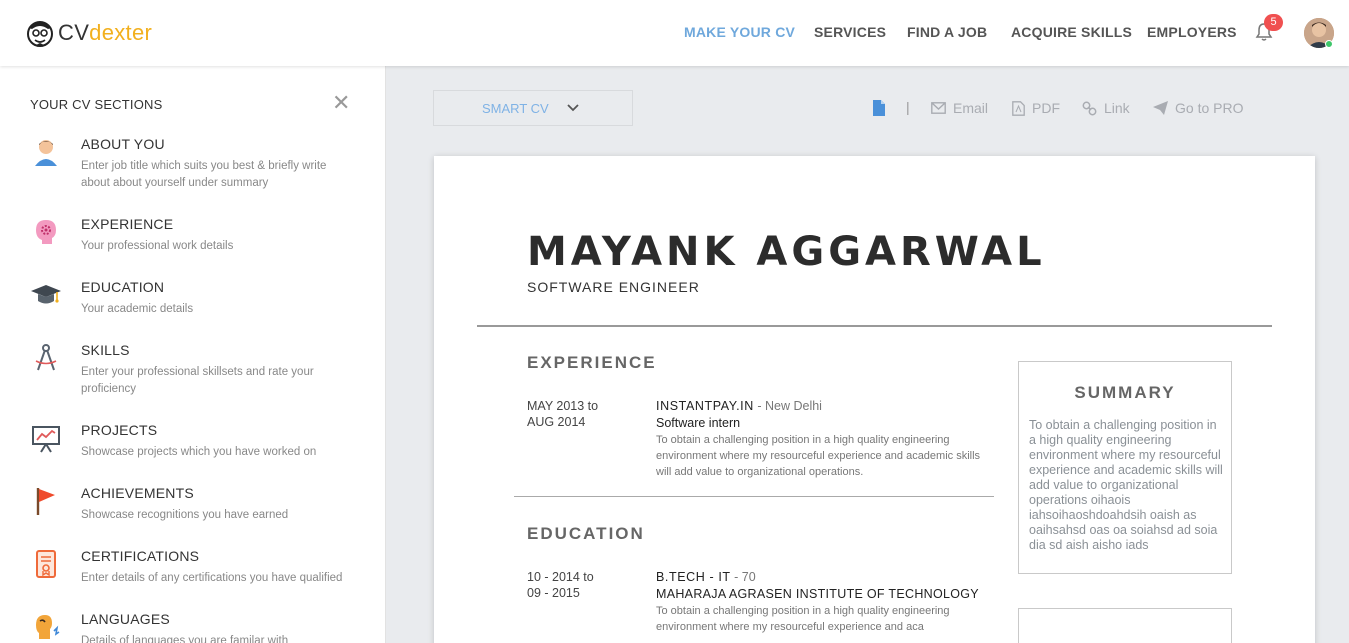 The image size is (1349, 643). What do you see at coordinates (515, 108) in the screenshot?
I see `template-select-value: SMART CV` at bounding box center [515, 108].